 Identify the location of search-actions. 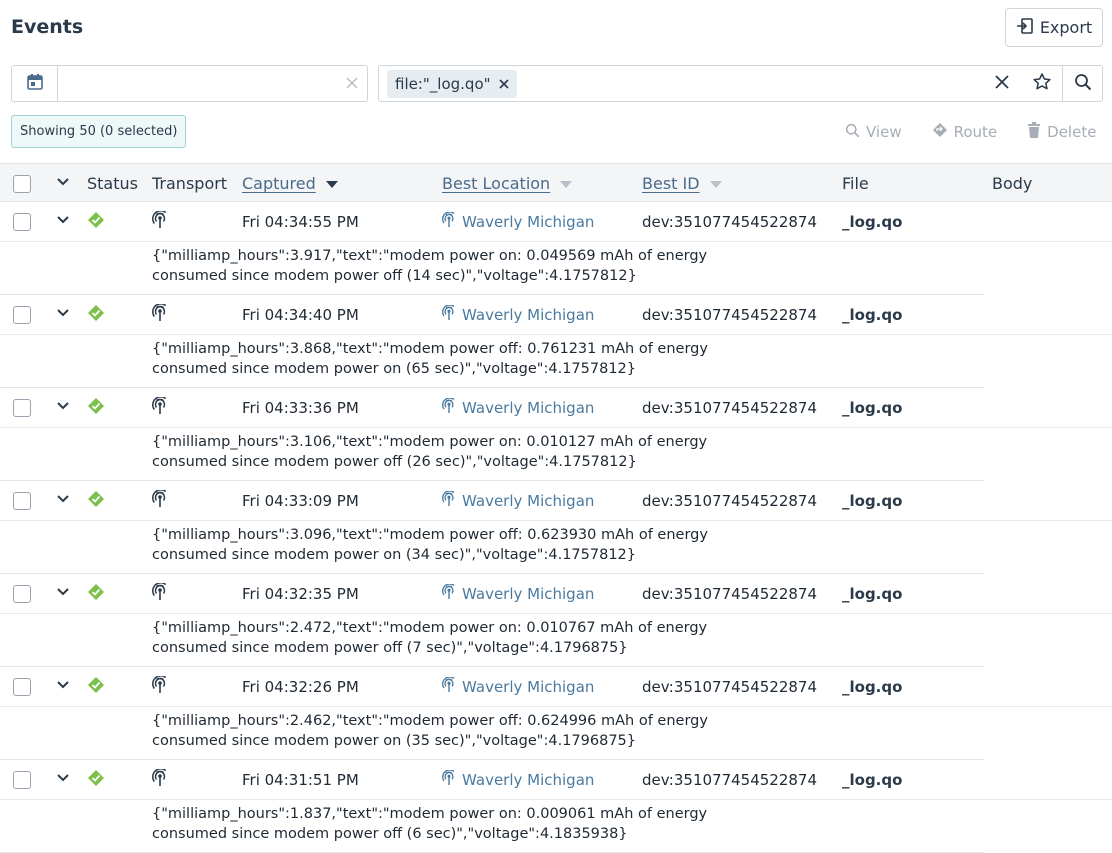
(1042, 83).